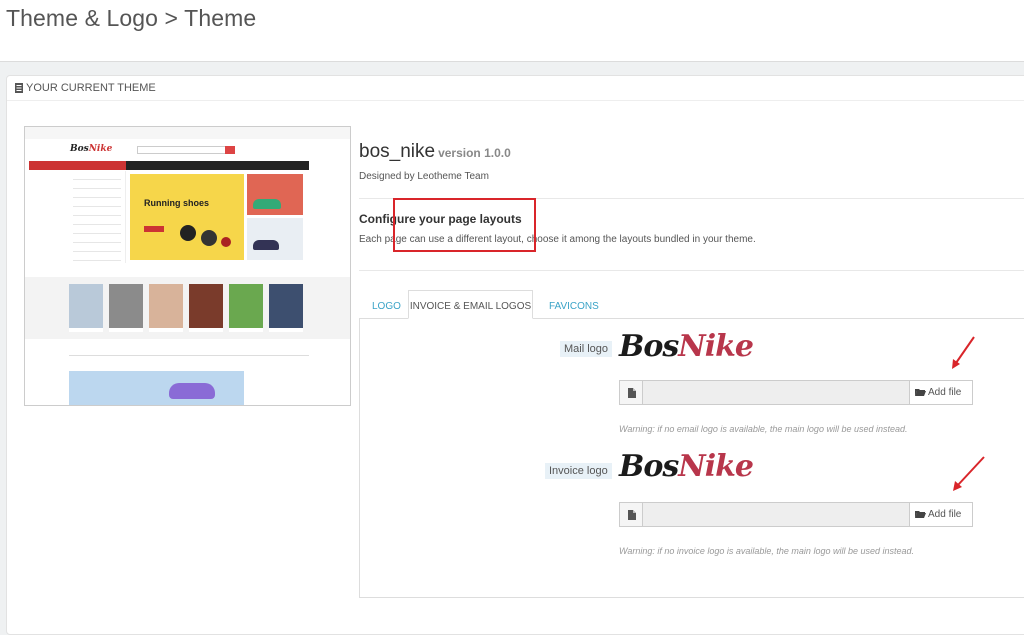 The image size is (1024, 635). Describe the element at coordinates (691, 301) in the screenshot. I see `logo-tabs: LOGO INVOICE & EMAIL LOGOS FAVICONS` at that location.